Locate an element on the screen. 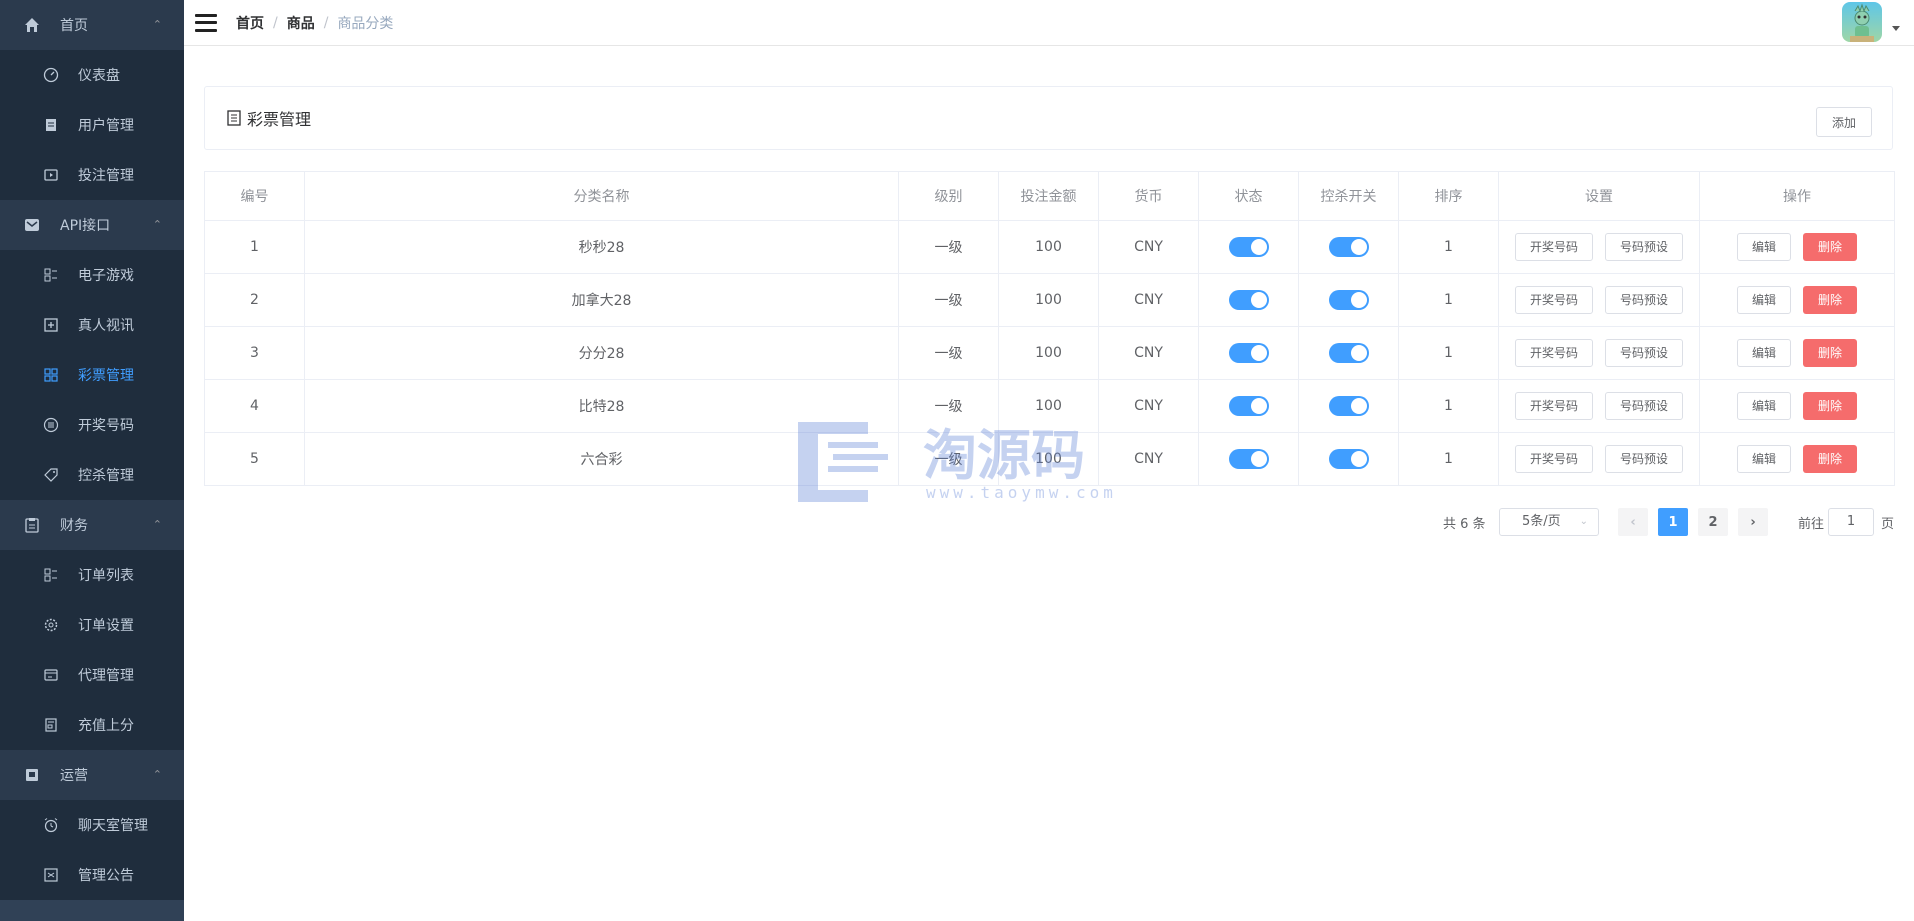 The image size is (1914, 921). sidebar-item-2-3: 充值上分 is located at coordinates (92, 725).